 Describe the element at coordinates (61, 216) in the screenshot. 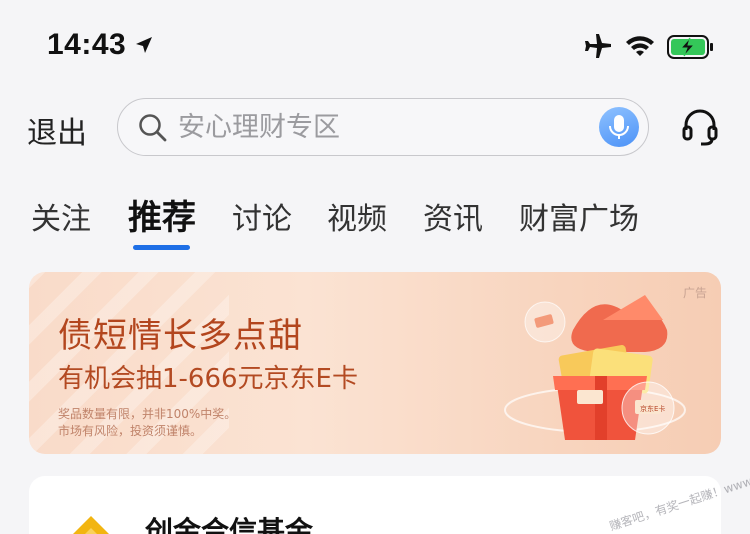

I see `tab-follow: 关注` at that location.